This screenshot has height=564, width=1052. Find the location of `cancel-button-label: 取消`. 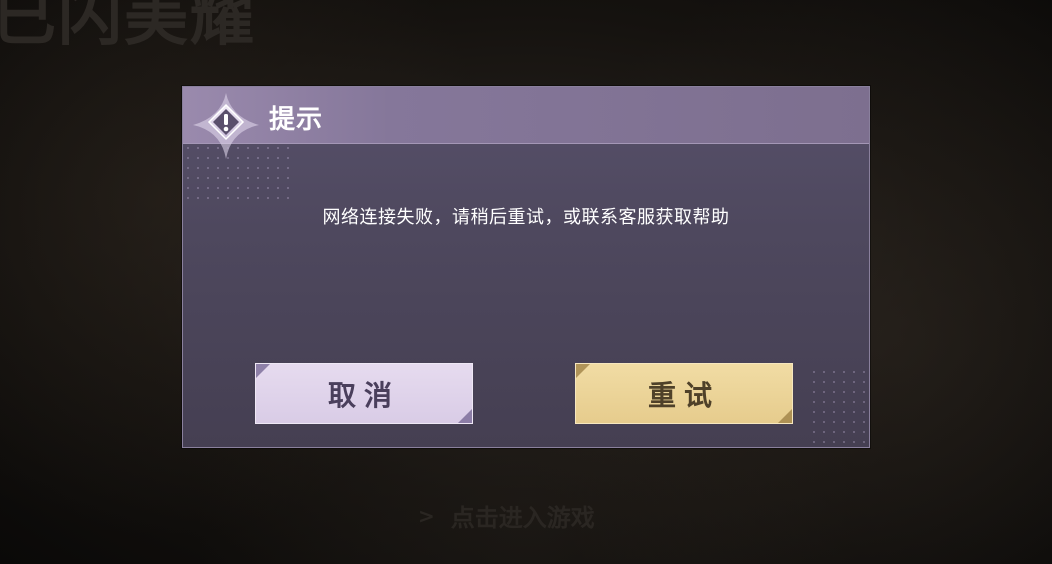

cancel-button-label: 取消 is located at coordinates (363, 395).